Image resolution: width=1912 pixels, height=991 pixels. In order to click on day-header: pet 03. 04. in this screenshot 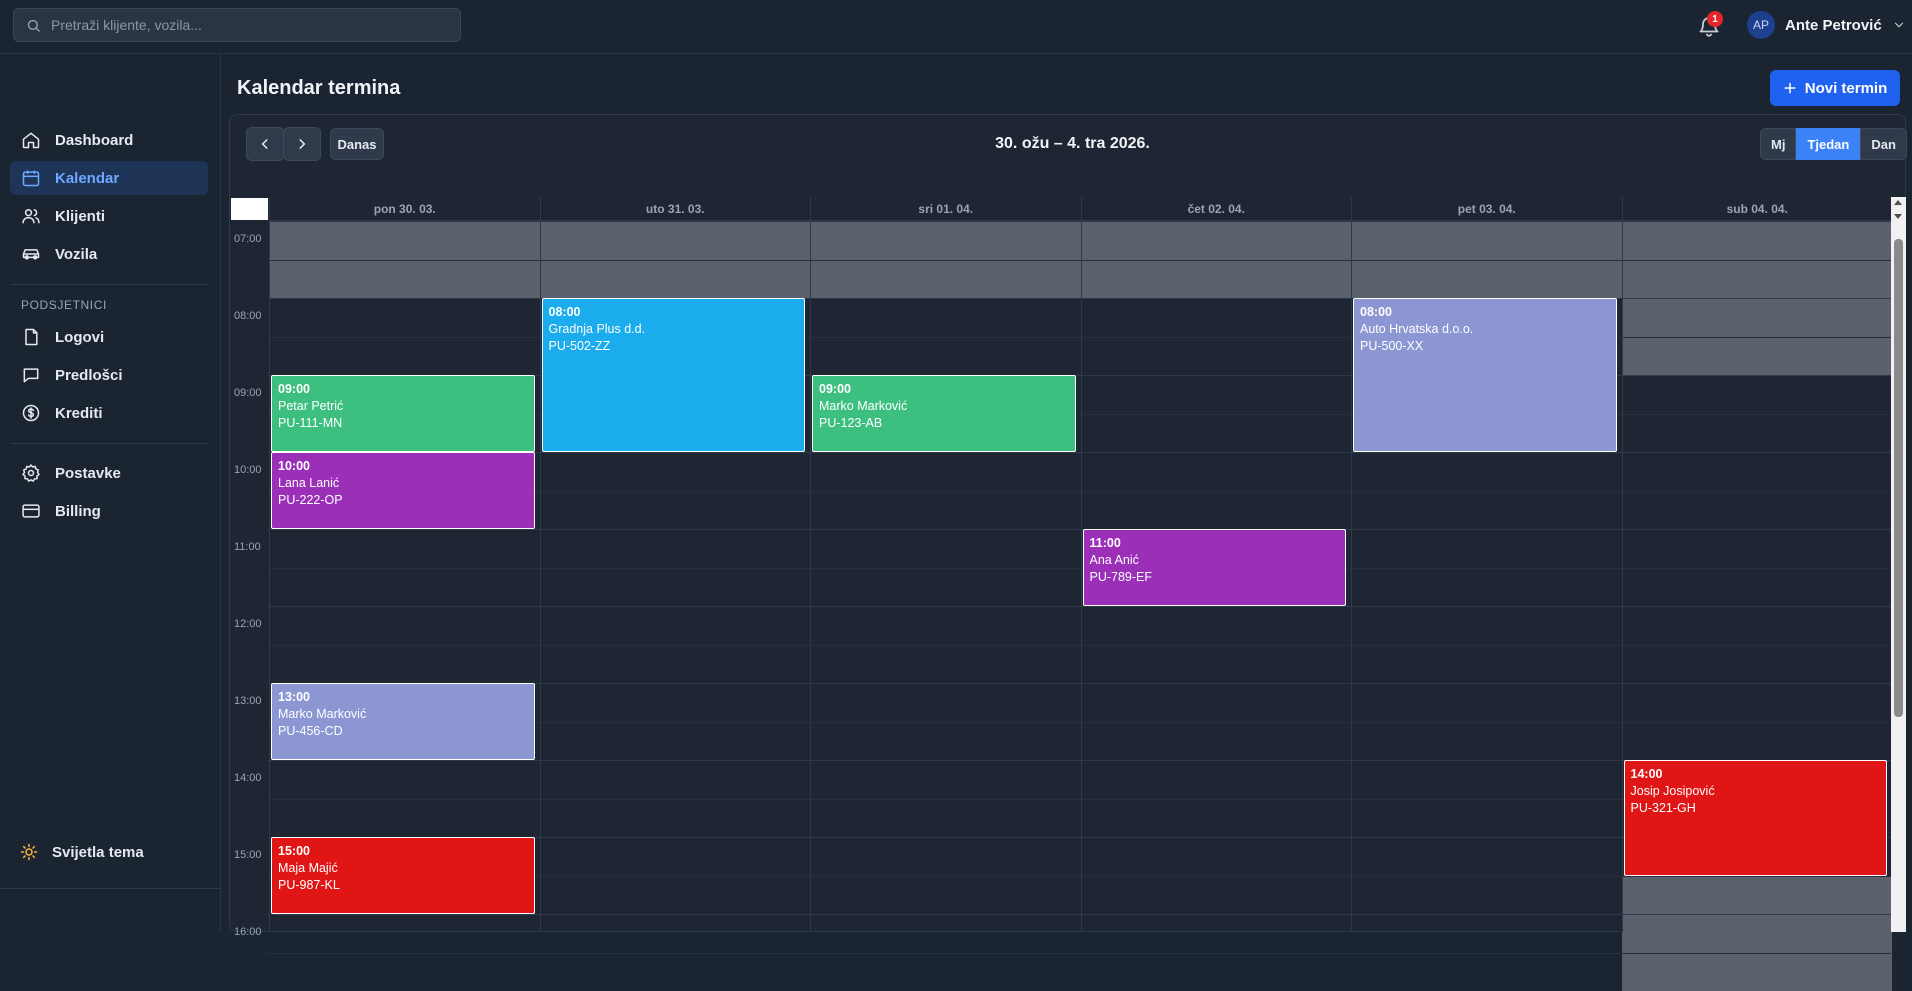, I will do `click(1486, 209)`.